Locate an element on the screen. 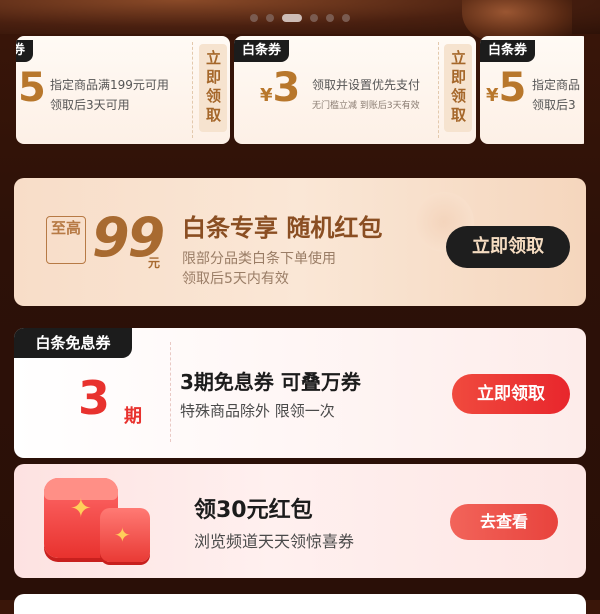 This screenshot has height=614, width=600. banner-image is located at coordinates (517, 20).